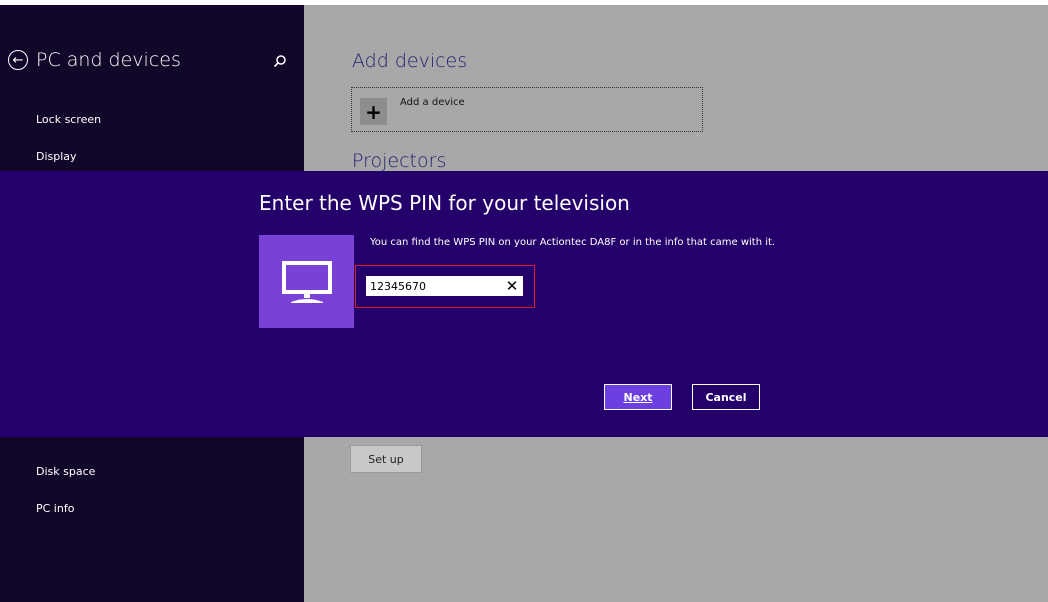 This screenshot has width=1048, height=602. I want to click on close-icon: ✕, so click(512, 286).